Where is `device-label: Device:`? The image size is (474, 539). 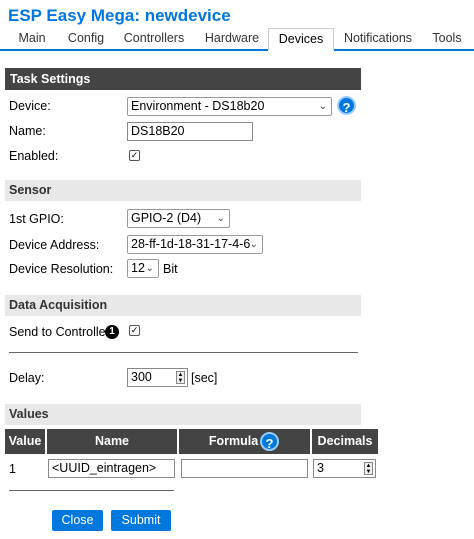 device-label: Device: is located at coordinates (30, 106).